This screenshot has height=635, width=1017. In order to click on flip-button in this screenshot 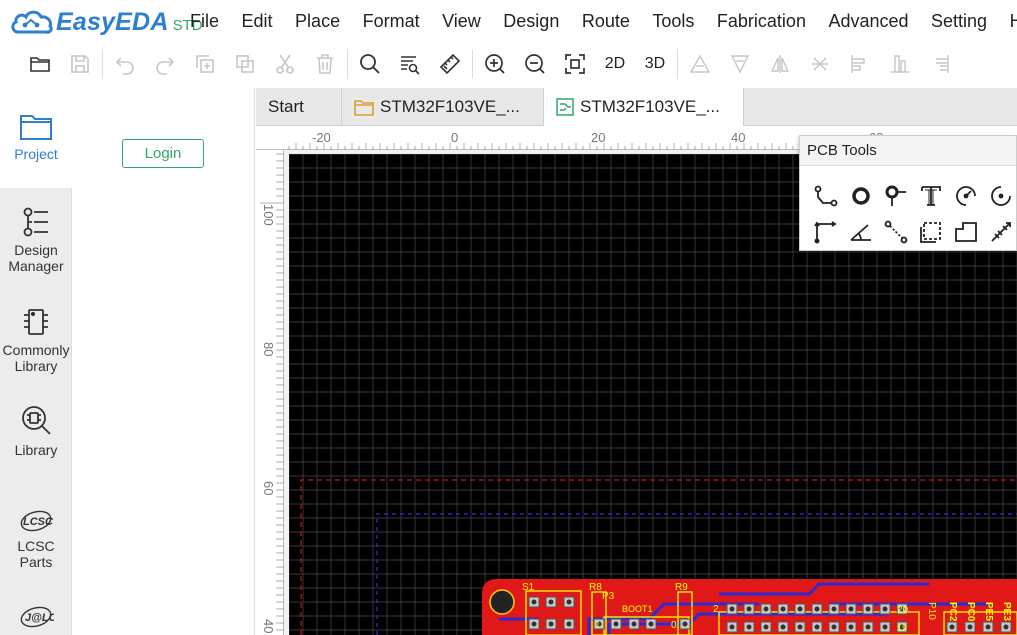, I will do `click(780, 64)`.